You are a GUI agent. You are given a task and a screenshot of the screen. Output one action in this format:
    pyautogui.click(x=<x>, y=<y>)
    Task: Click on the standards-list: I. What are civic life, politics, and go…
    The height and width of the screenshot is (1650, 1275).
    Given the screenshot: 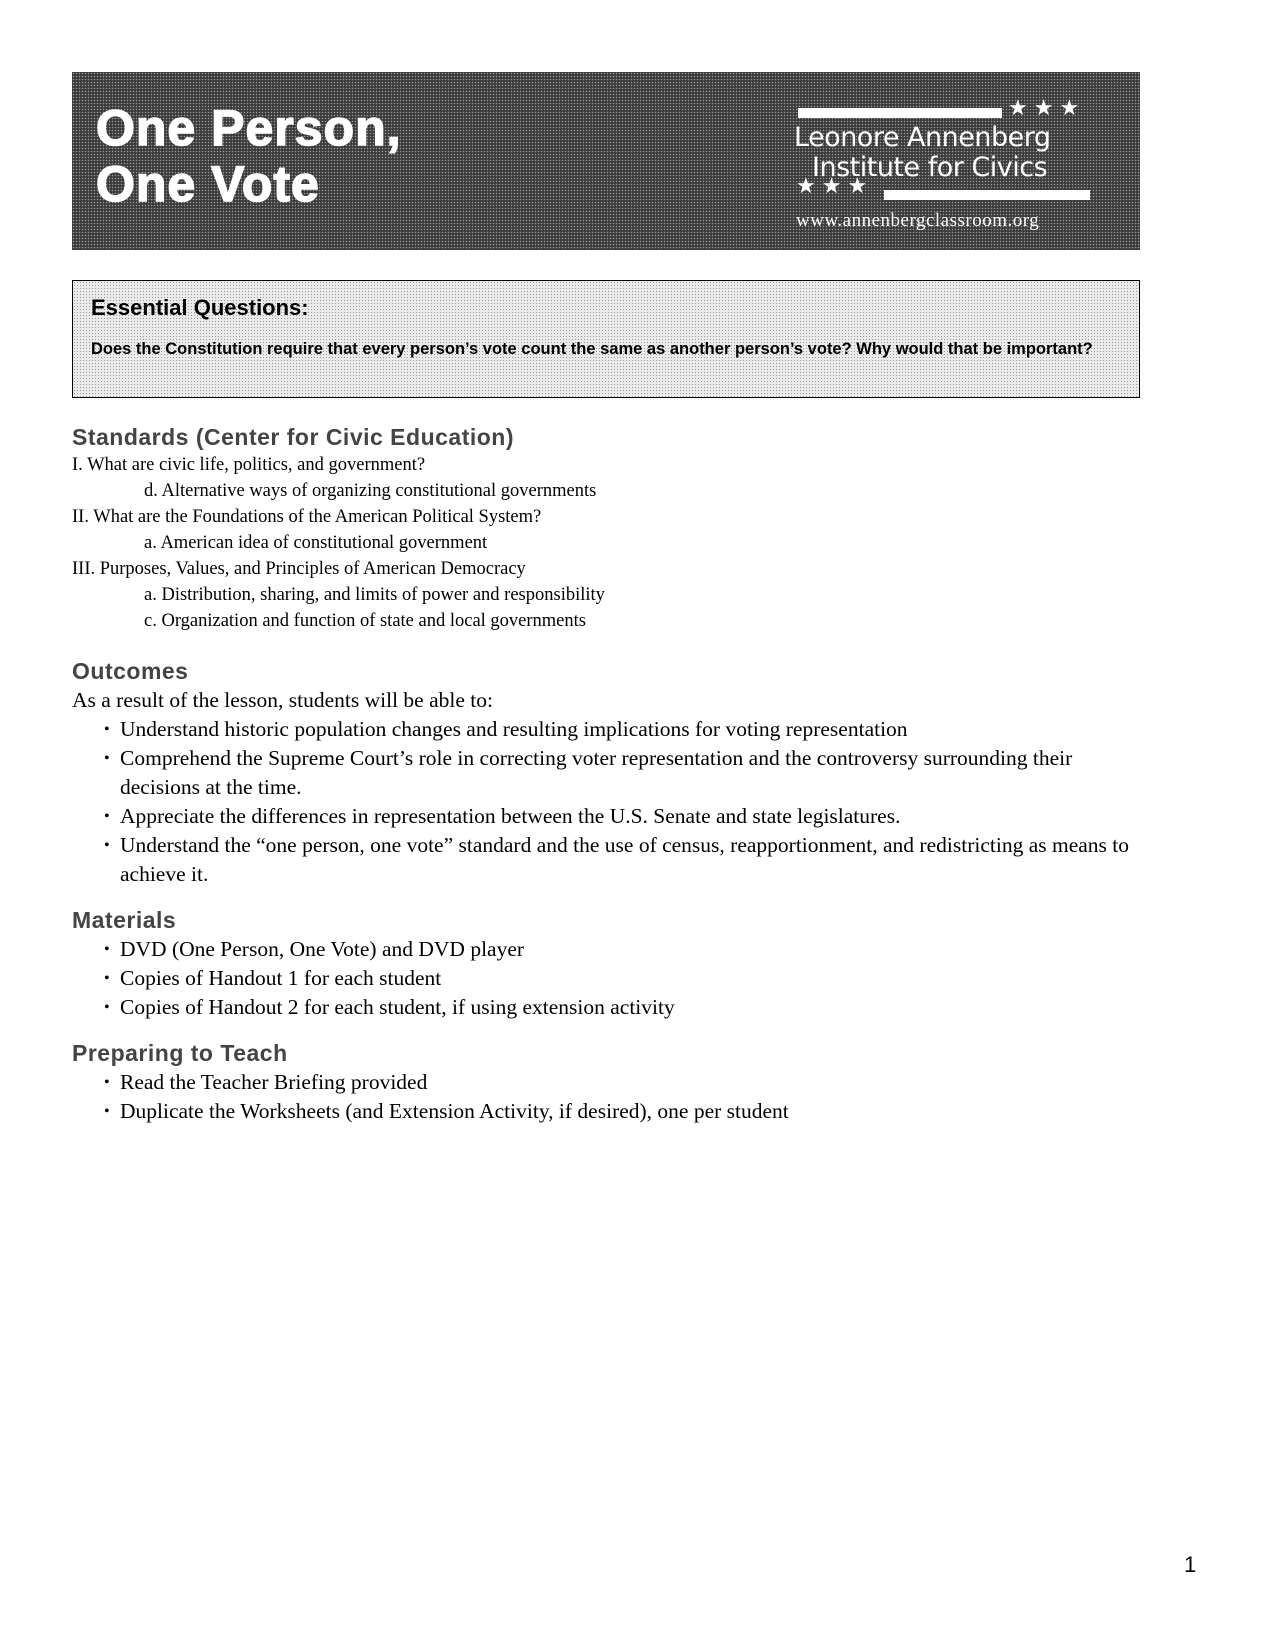 What is the action you would take?
    pyautogui.click(x=607, y=543)
    